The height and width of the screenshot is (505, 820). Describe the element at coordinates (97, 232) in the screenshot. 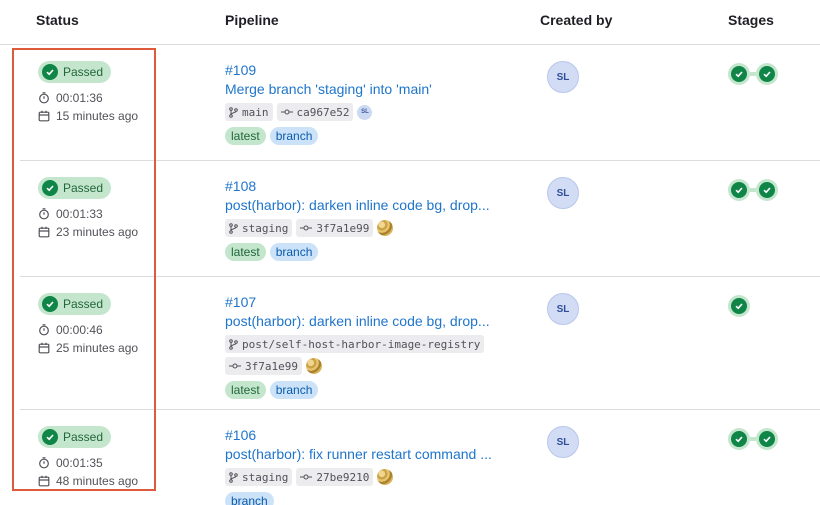

I see `finished-value: 23 minutes ago` at that location.